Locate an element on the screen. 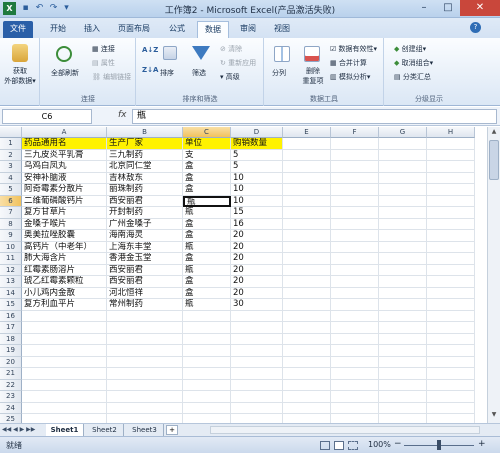 This screenshot has width=500, height=453. row-header: 18 is located at coordinates (11, 339).